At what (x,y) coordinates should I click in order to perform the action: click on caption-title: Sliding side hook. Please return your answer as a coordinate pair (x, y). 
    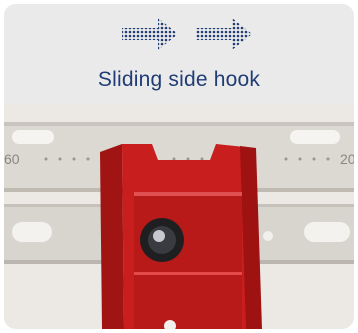
    Looking at the image, I should click on (179, 79).